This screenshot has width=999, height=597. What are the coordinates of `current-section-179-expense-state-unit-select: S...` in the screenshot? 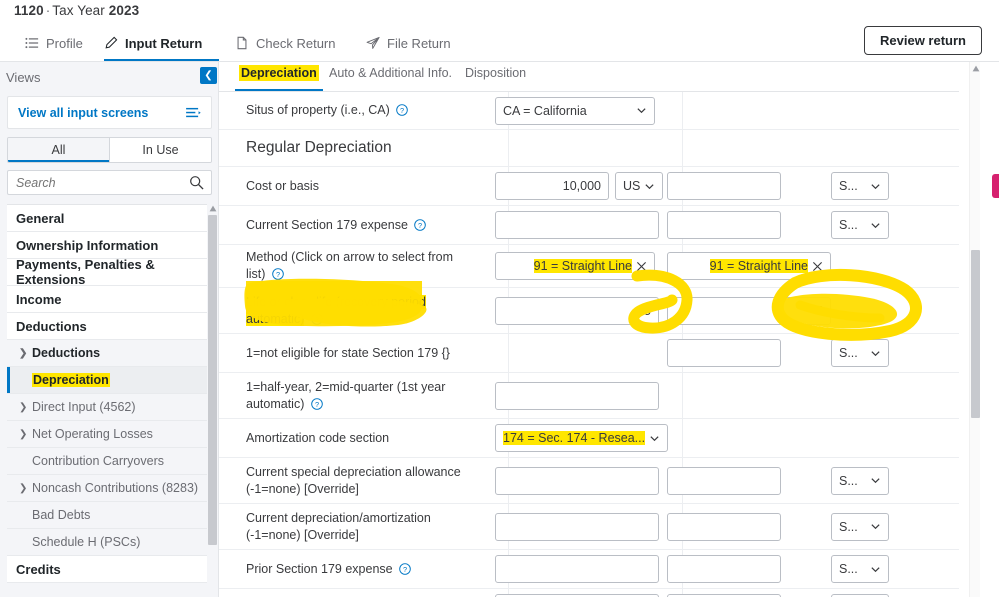 It's located at (860, 225).